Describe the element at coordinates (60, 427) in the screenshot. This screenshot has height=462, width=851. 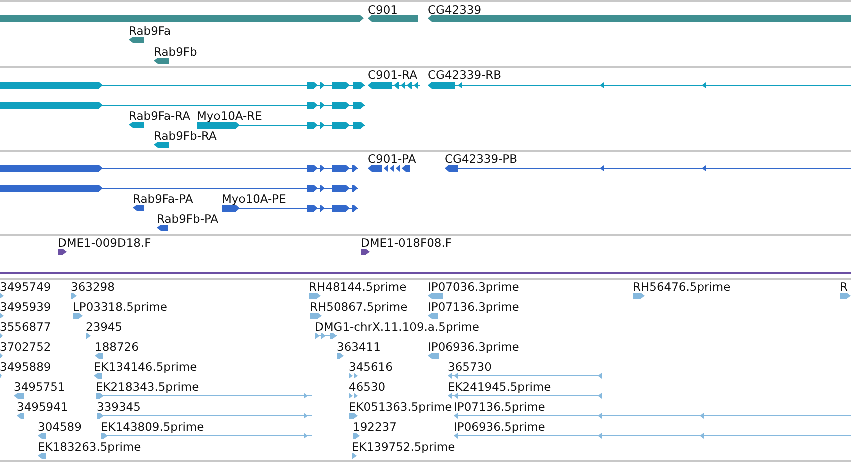
I see `feature-label: 304589` at that location.